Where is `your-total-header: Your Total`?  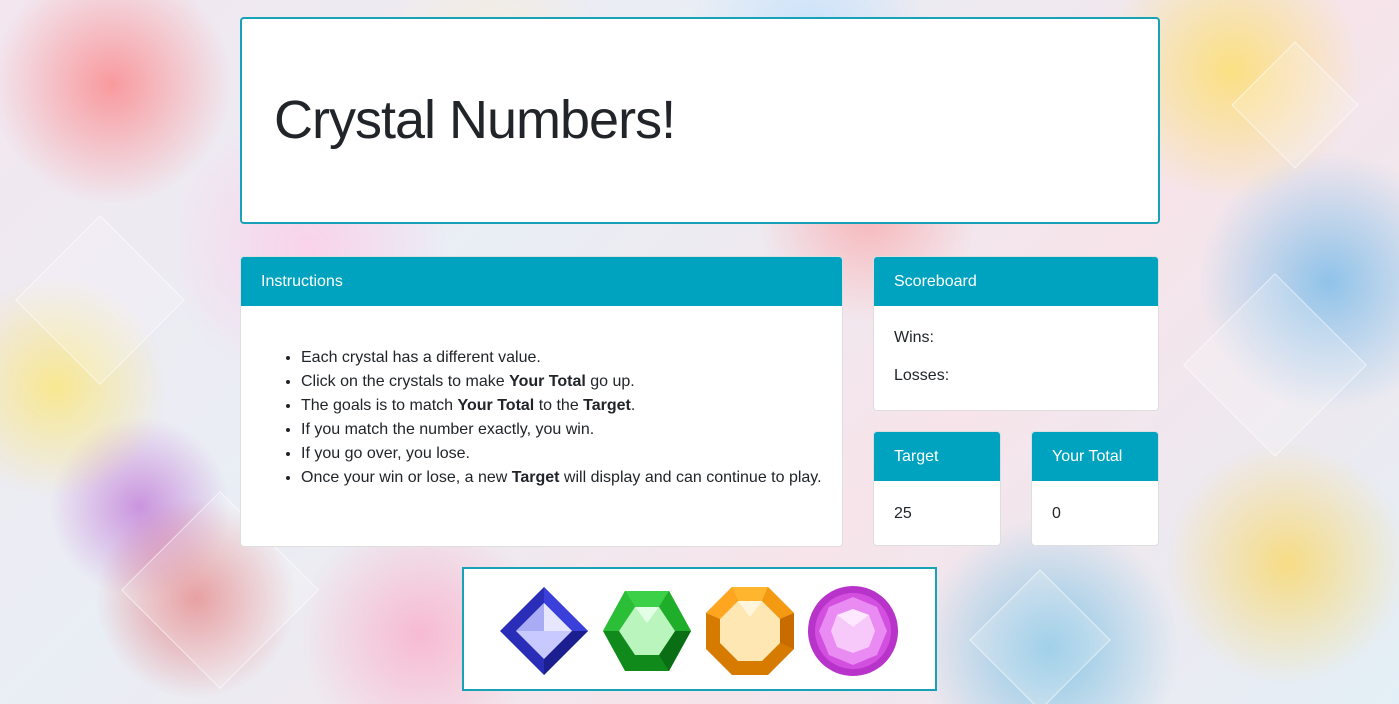 your-total-header: Your Total is located at coordinates (1095, 456).